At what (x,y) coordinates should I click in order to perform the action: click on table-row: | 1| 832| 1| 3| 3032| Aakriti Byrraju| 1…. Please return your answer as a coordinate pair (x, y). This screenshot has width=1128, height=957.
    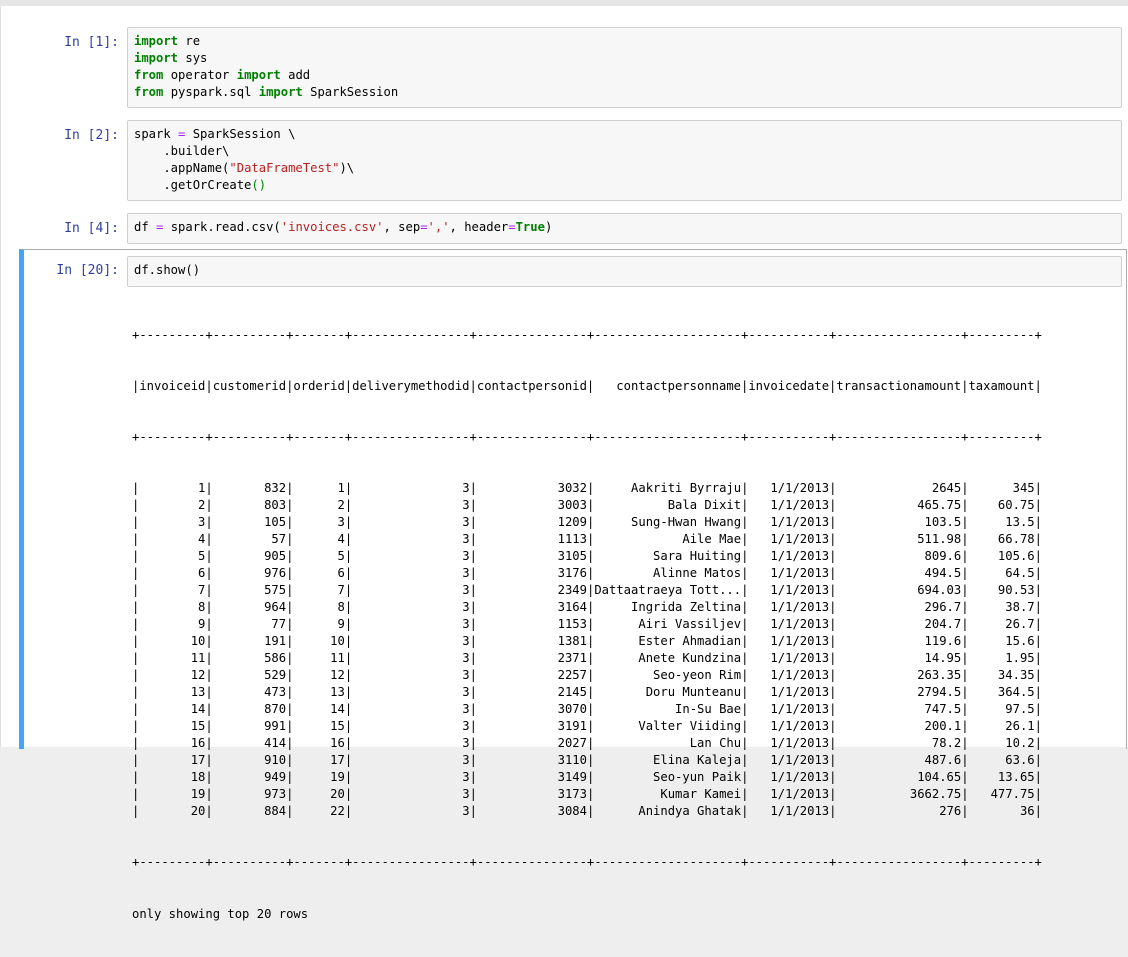
    Looking at the image, I should click on (587, 488).